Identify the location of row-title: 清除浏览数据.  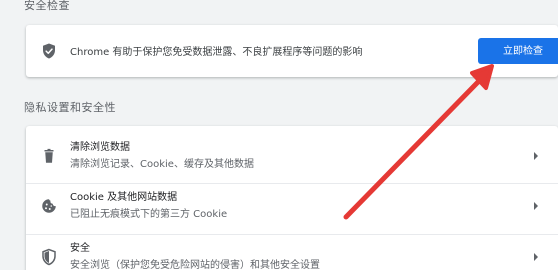
(100, 147).